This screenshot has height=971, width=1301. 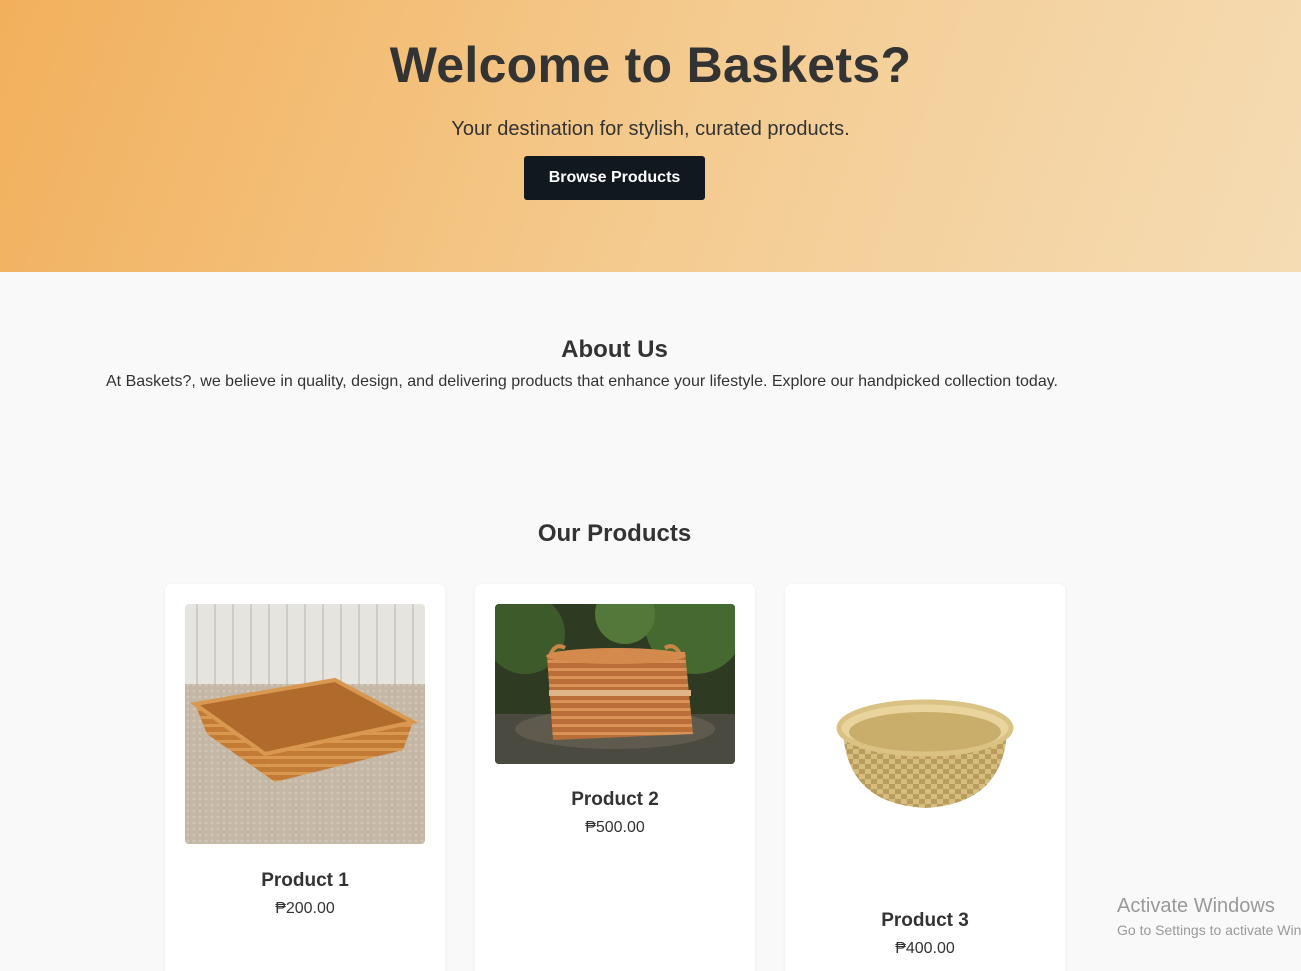 I want to click on product-name: Product 2, so click(x=615, y=799).